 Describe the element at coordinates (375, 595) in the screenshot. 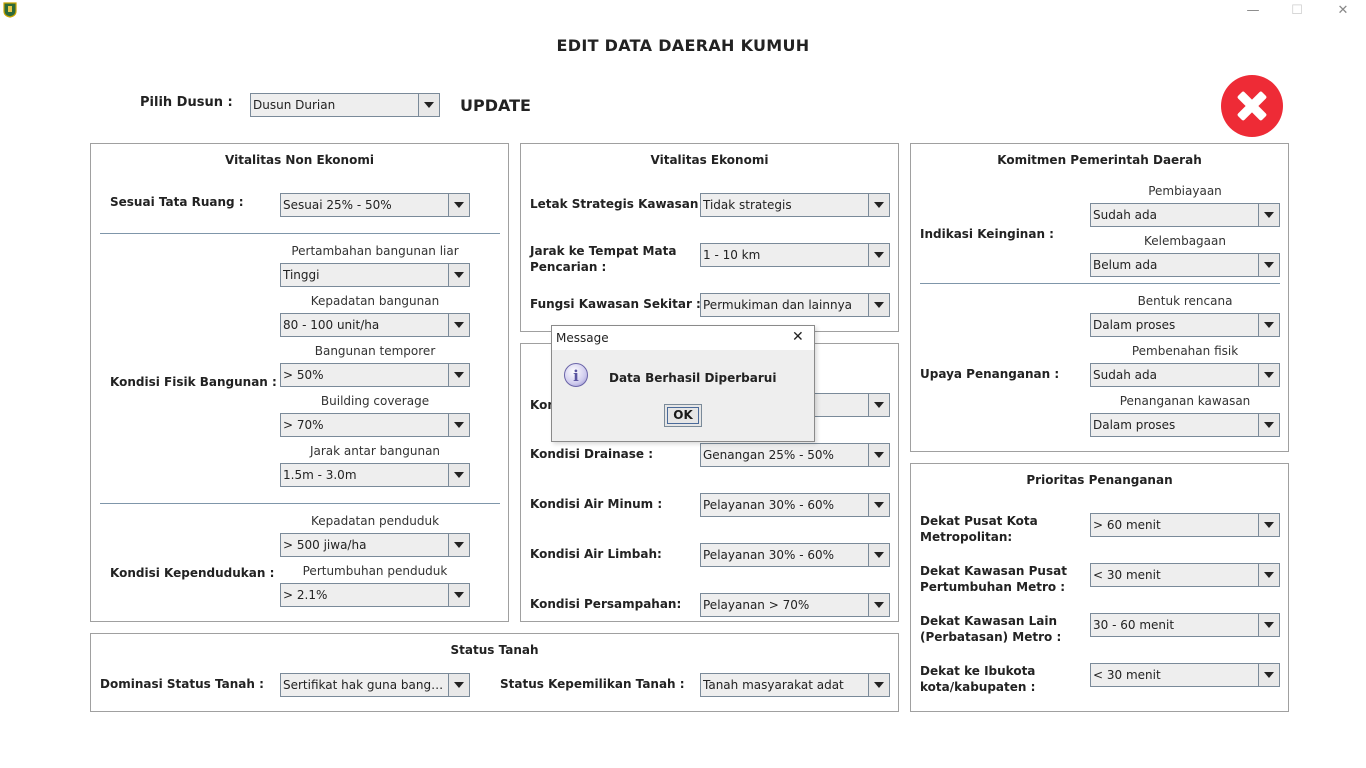

I see `pertumbuhan-select: > 2.1%` at that location.